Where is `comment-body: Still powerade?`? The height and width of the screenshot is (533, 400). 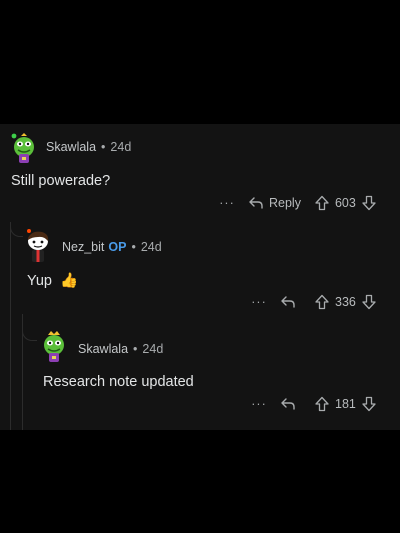 comment-body: Still powerade? is located at coordinates (61, 181).